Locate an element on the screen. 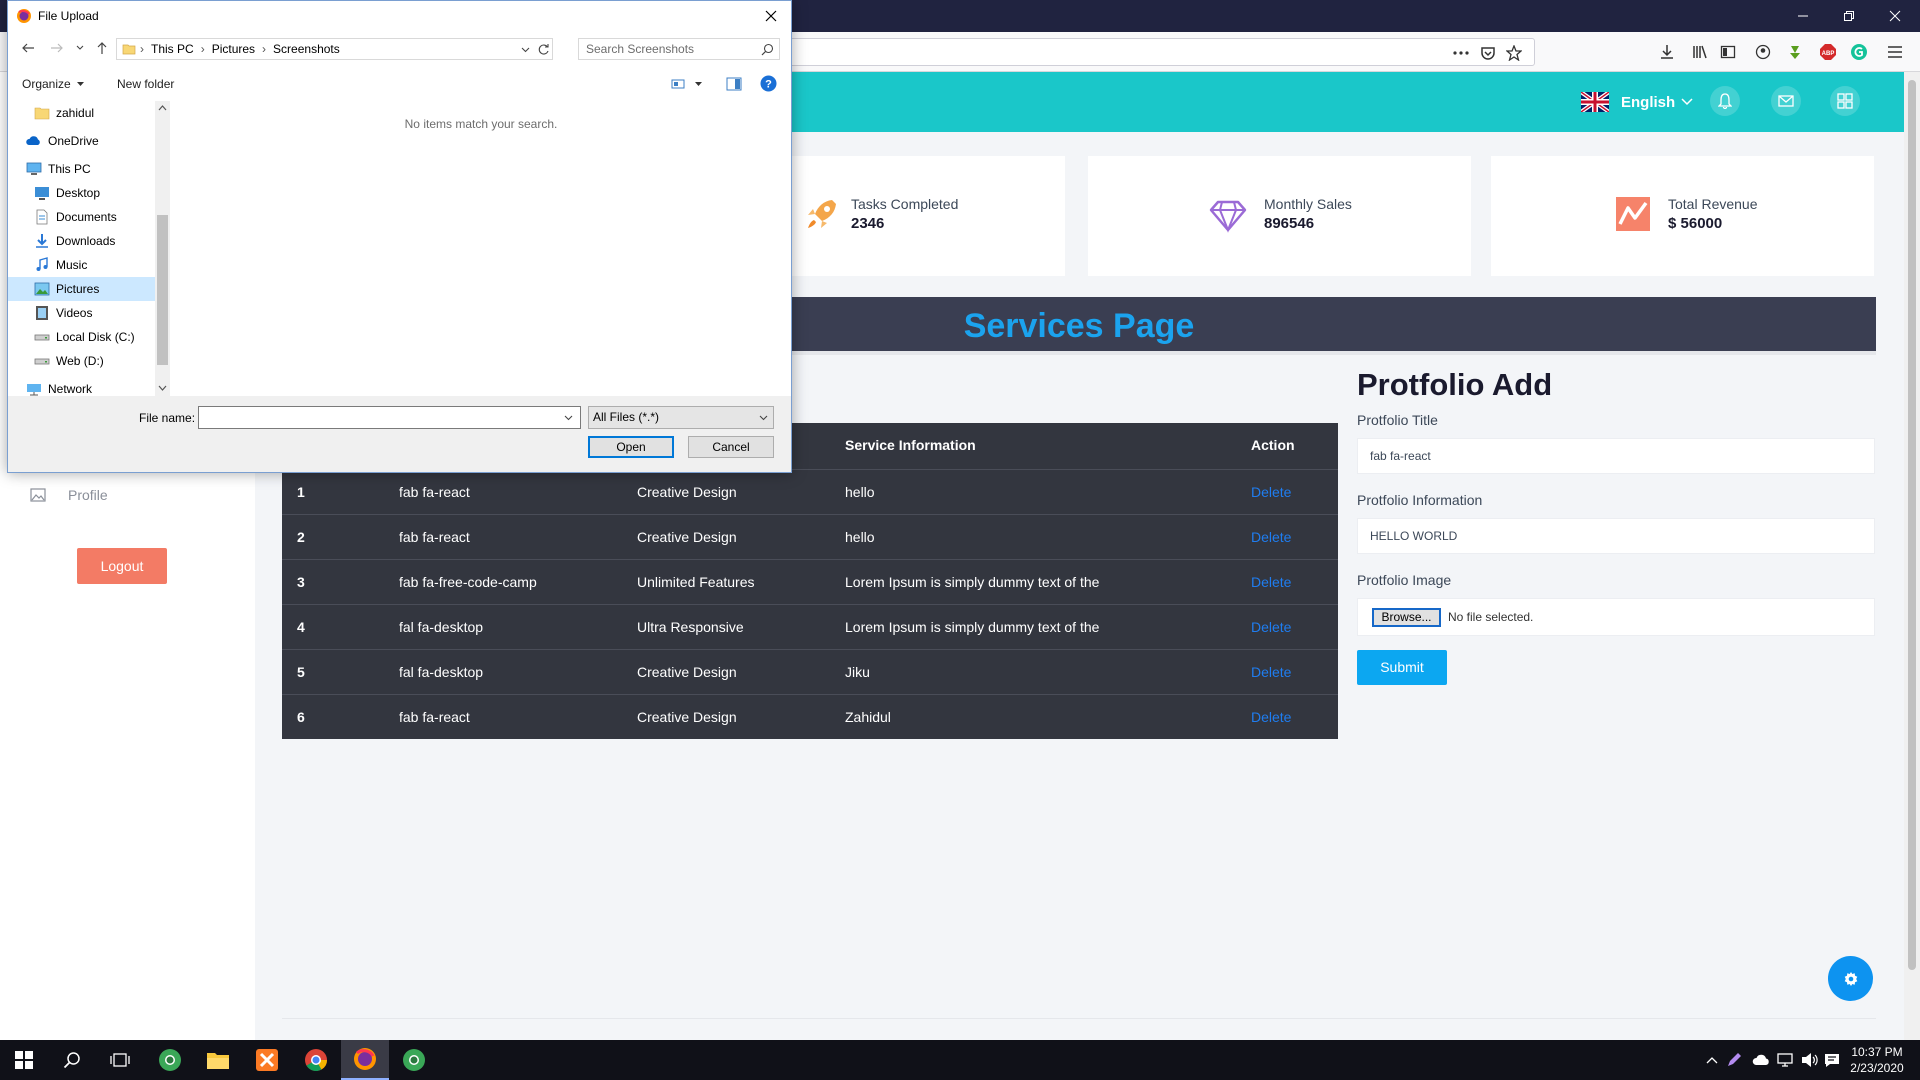 This screenshot has width=1920, height=1080. view-options-icon is located at coordinates (678, 84).